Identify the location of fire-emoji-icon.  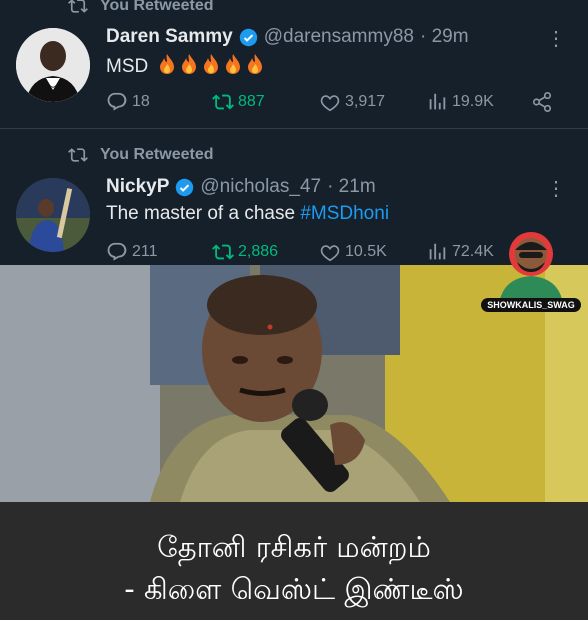
(209, 65).